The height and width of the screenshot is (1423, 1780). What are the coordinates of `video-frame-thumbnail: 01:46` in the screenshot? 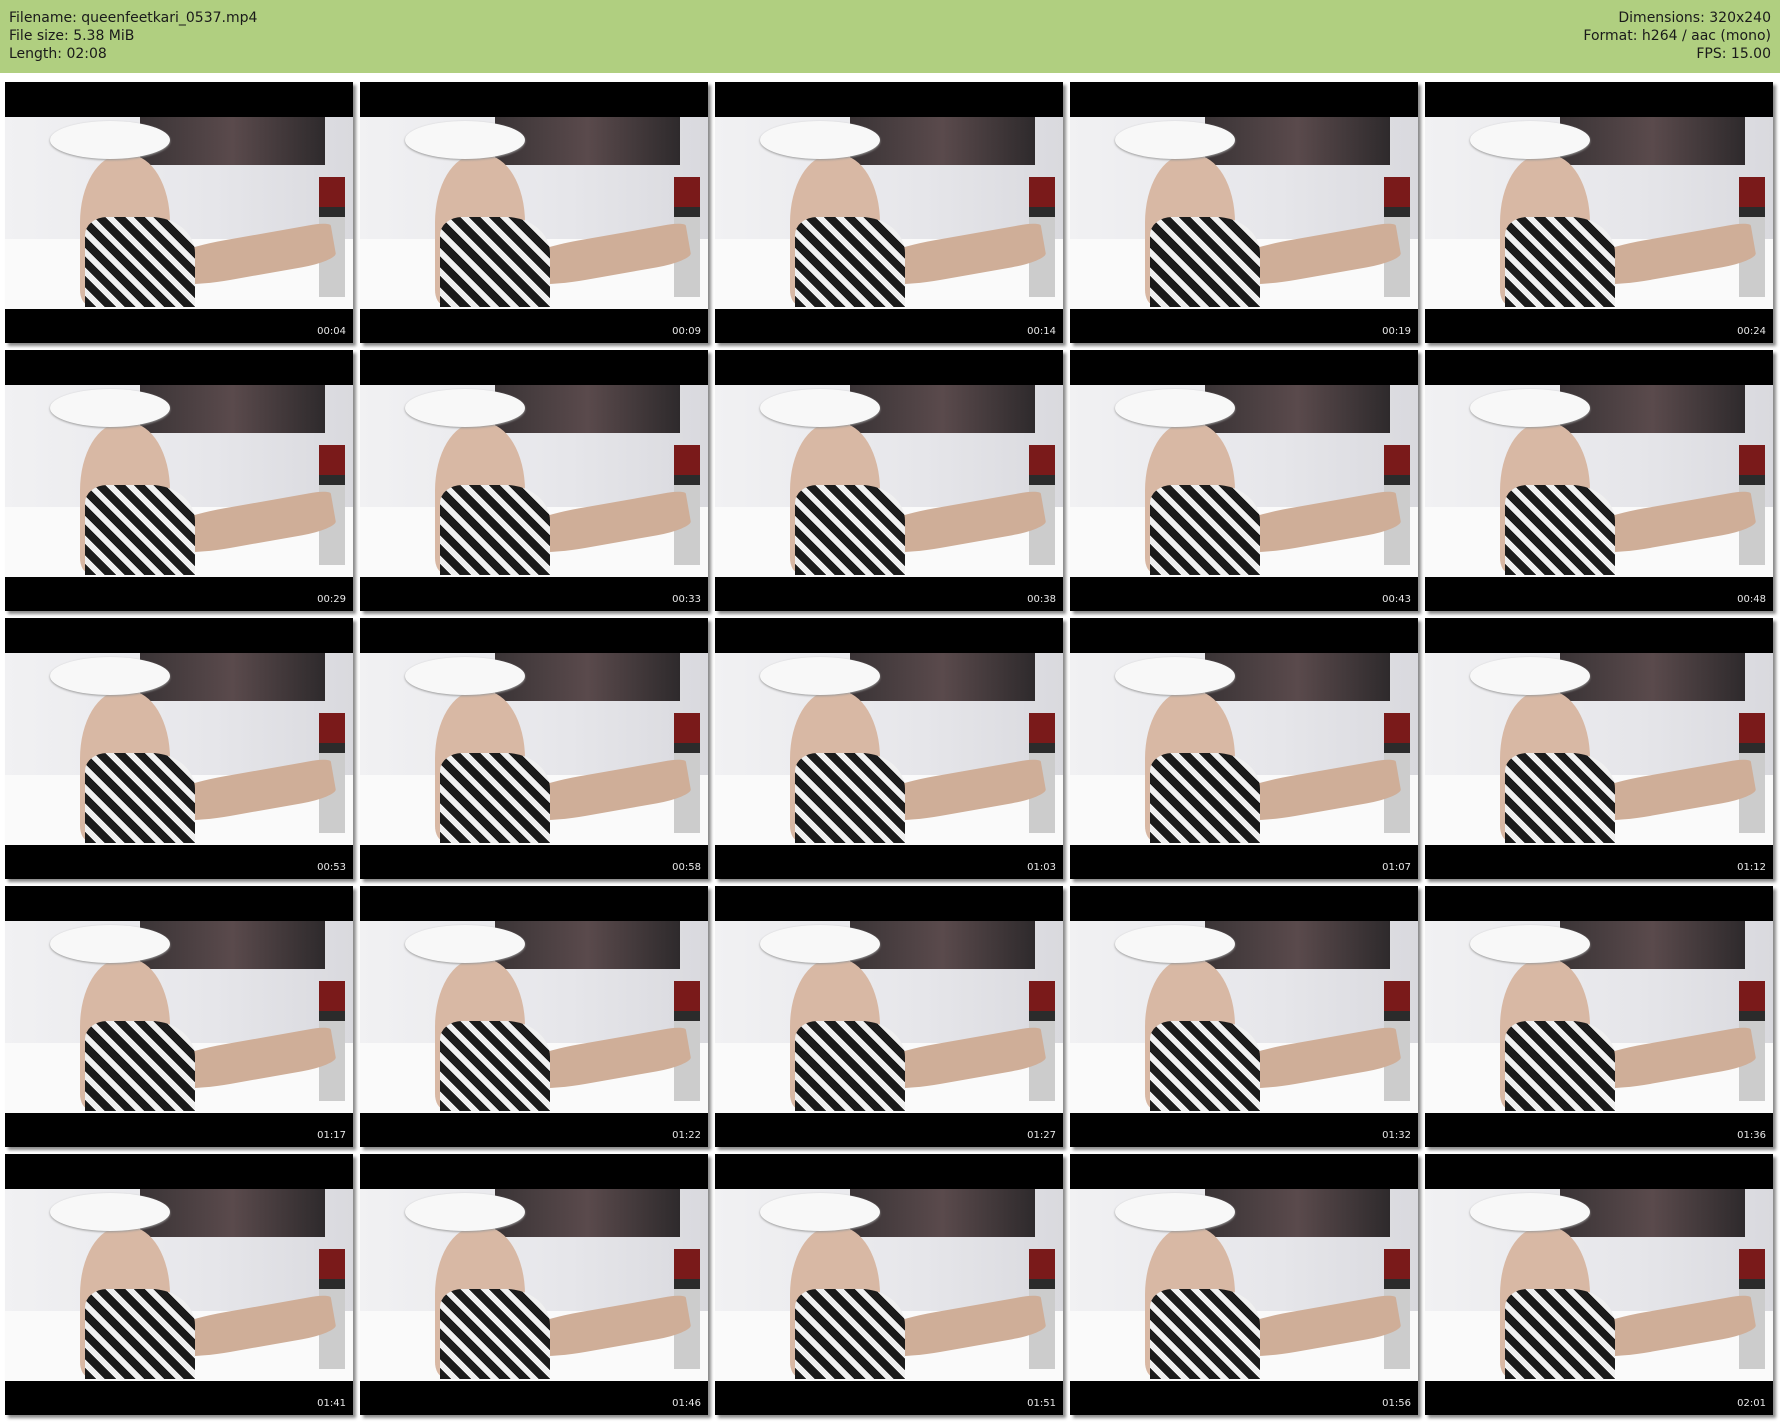 It's located at (534, 1284).